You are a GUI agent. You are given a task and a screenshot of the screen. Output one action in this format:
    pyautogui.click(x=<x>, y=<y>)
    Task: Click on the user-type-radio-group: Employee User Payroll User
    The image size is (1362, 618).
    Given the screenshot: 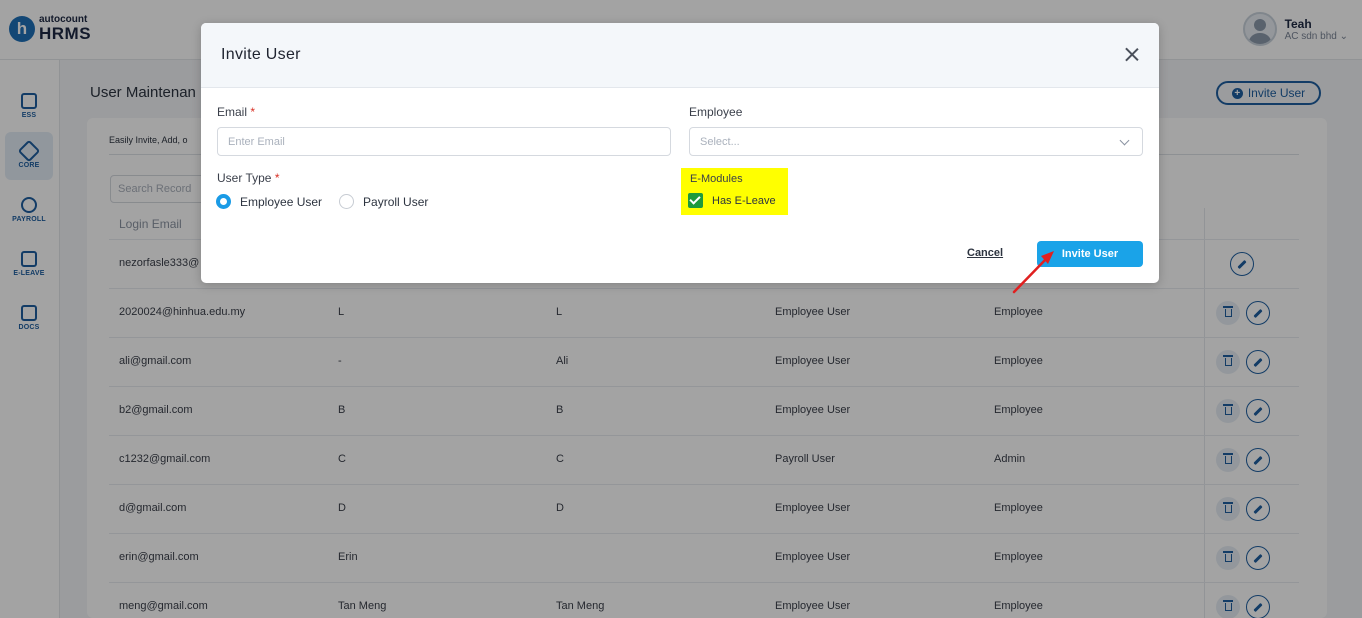 What is the action you would take?
    pyautogui.click(x=330, y=201)
    